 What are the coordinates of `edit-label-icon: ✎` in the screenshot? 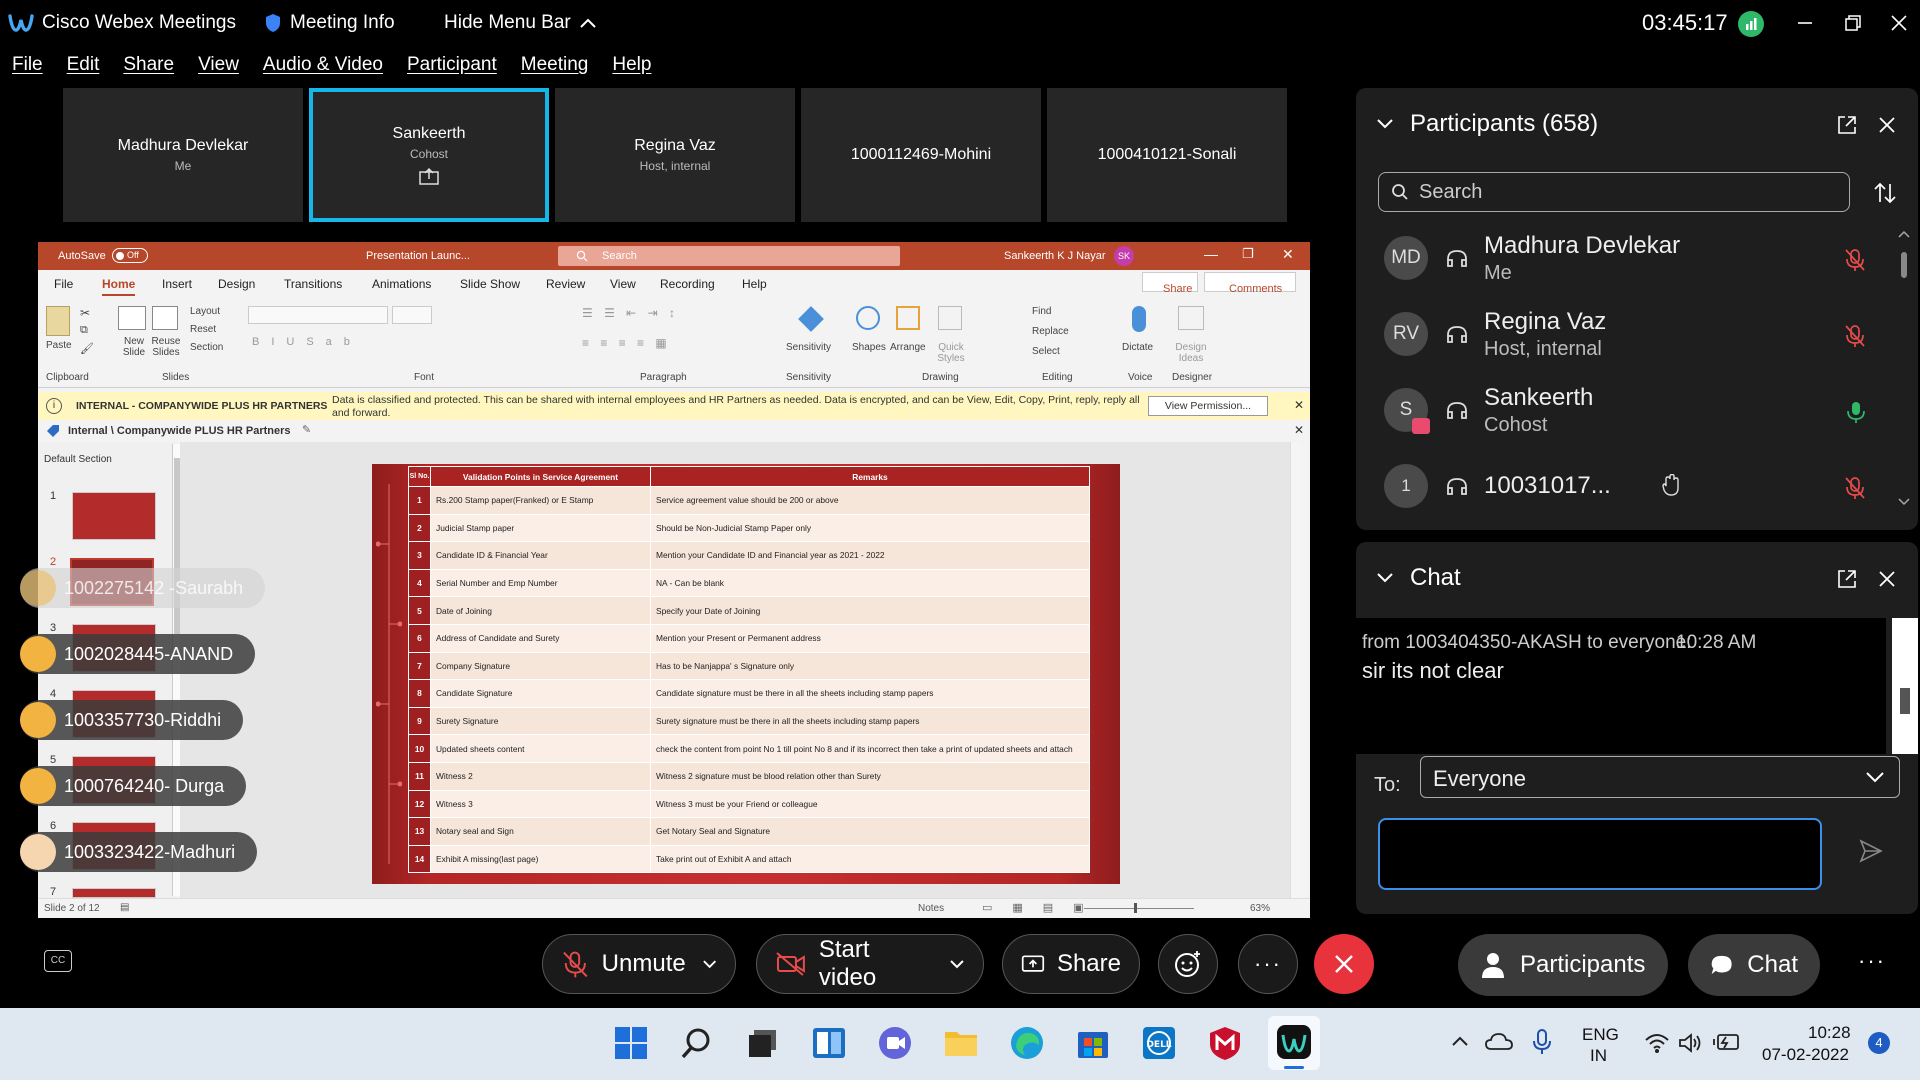 It's located at (306, 429).